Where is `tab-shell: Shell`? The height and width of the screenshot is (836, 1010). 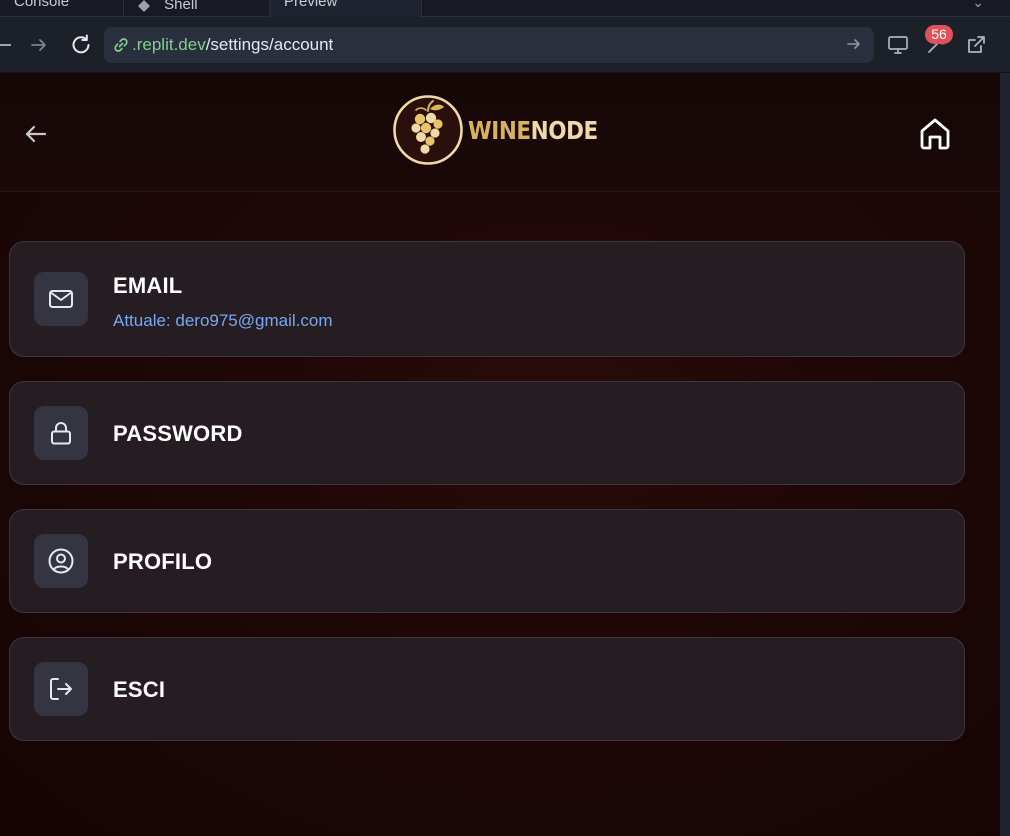 tab-shell: Shell is located at coordinates (197, 8).